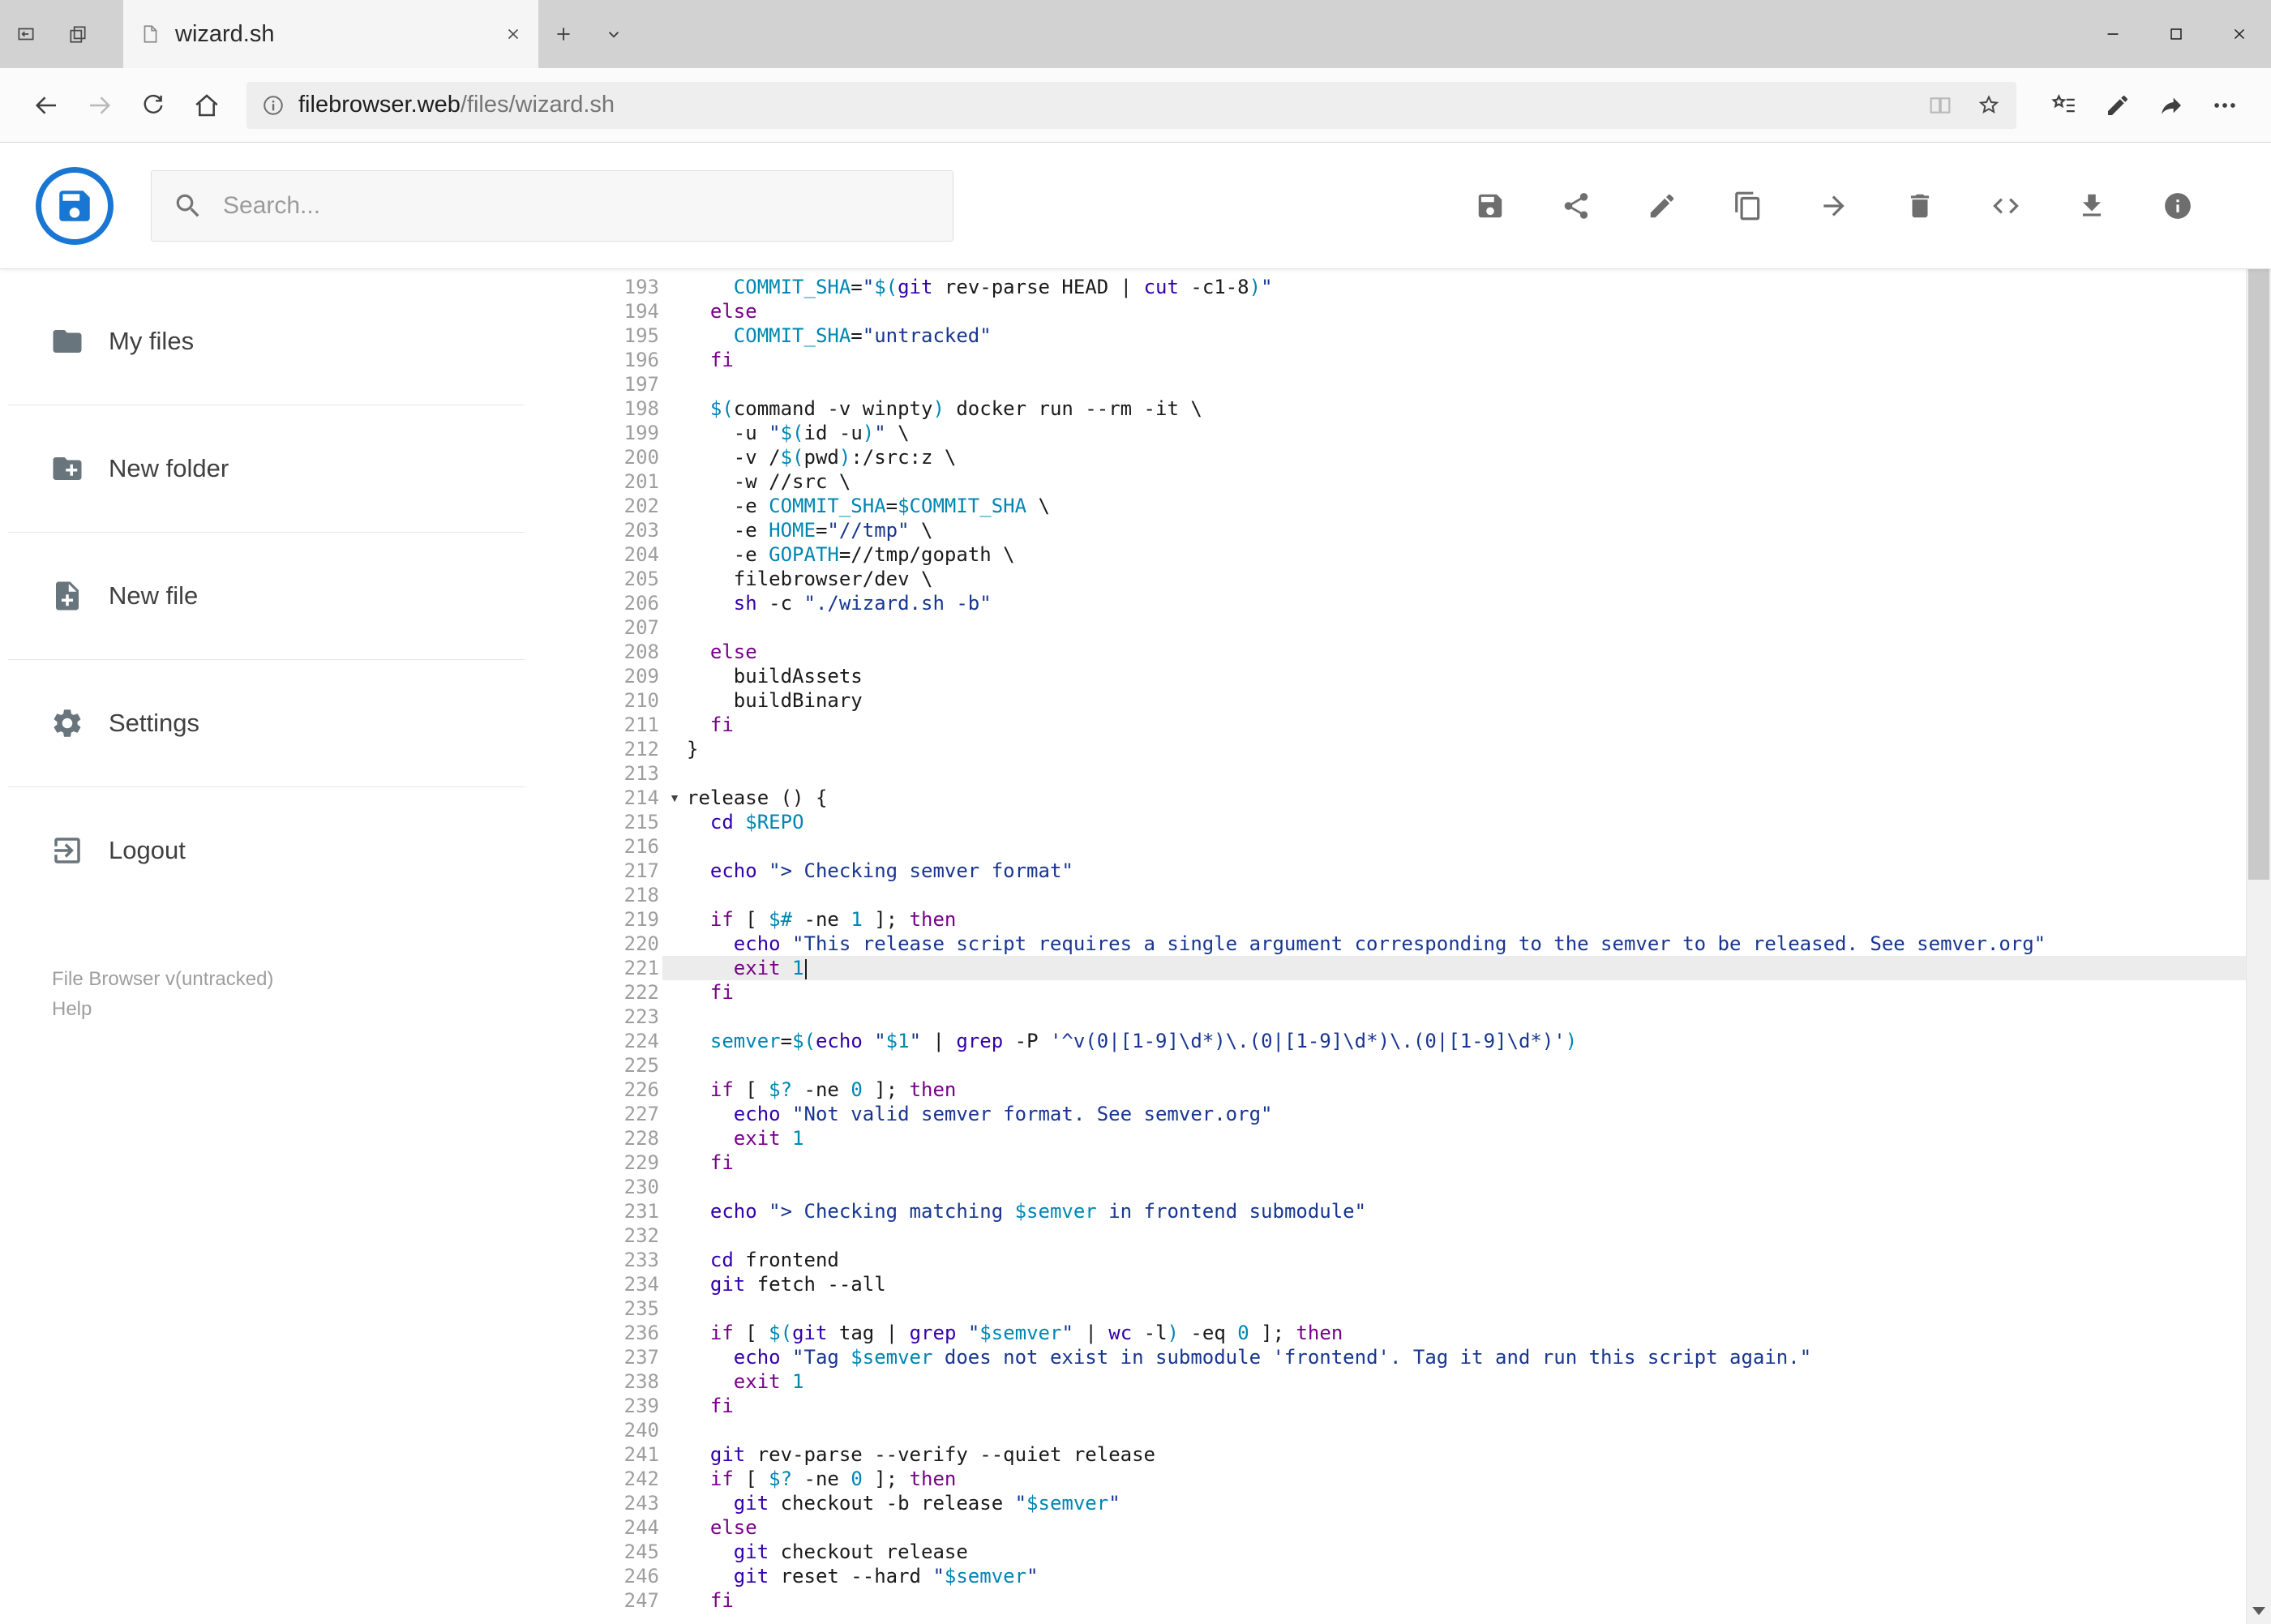  What do you see at coordinates (839, 603) in the screenshot?
I see `code-text: sh -c "./wizard.sh -b"` at bounding box center [839, 603].